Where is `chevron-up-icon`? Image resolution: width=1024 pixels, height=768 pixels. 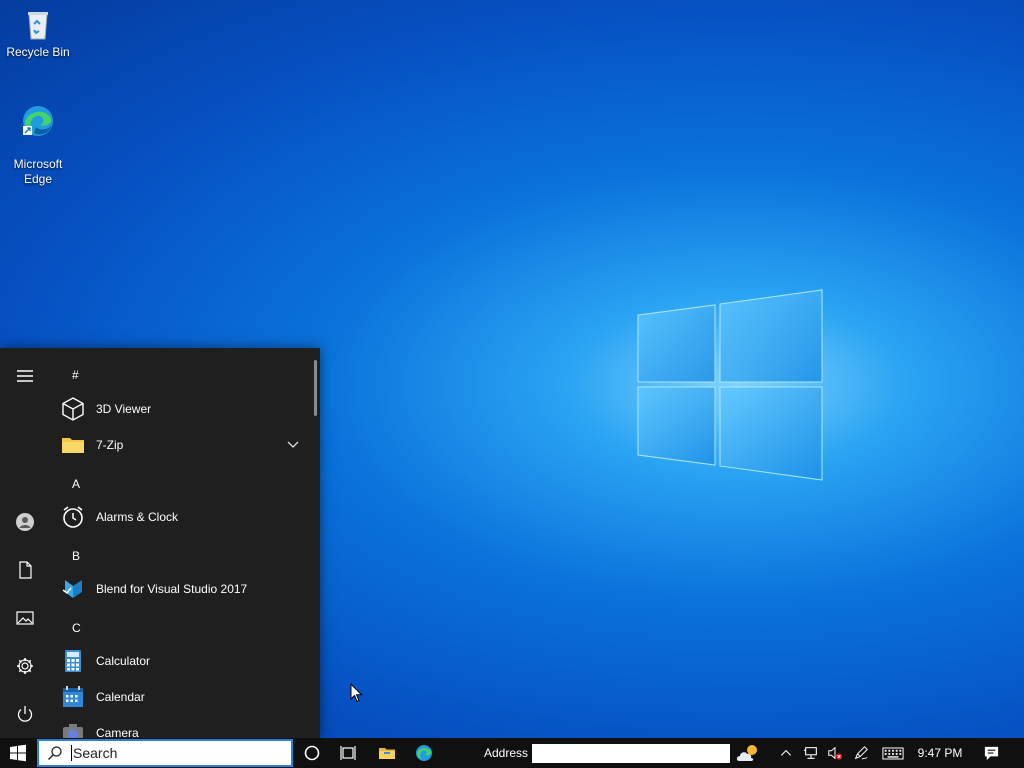
chevron-up-icon is located at coordinates (786, 752).